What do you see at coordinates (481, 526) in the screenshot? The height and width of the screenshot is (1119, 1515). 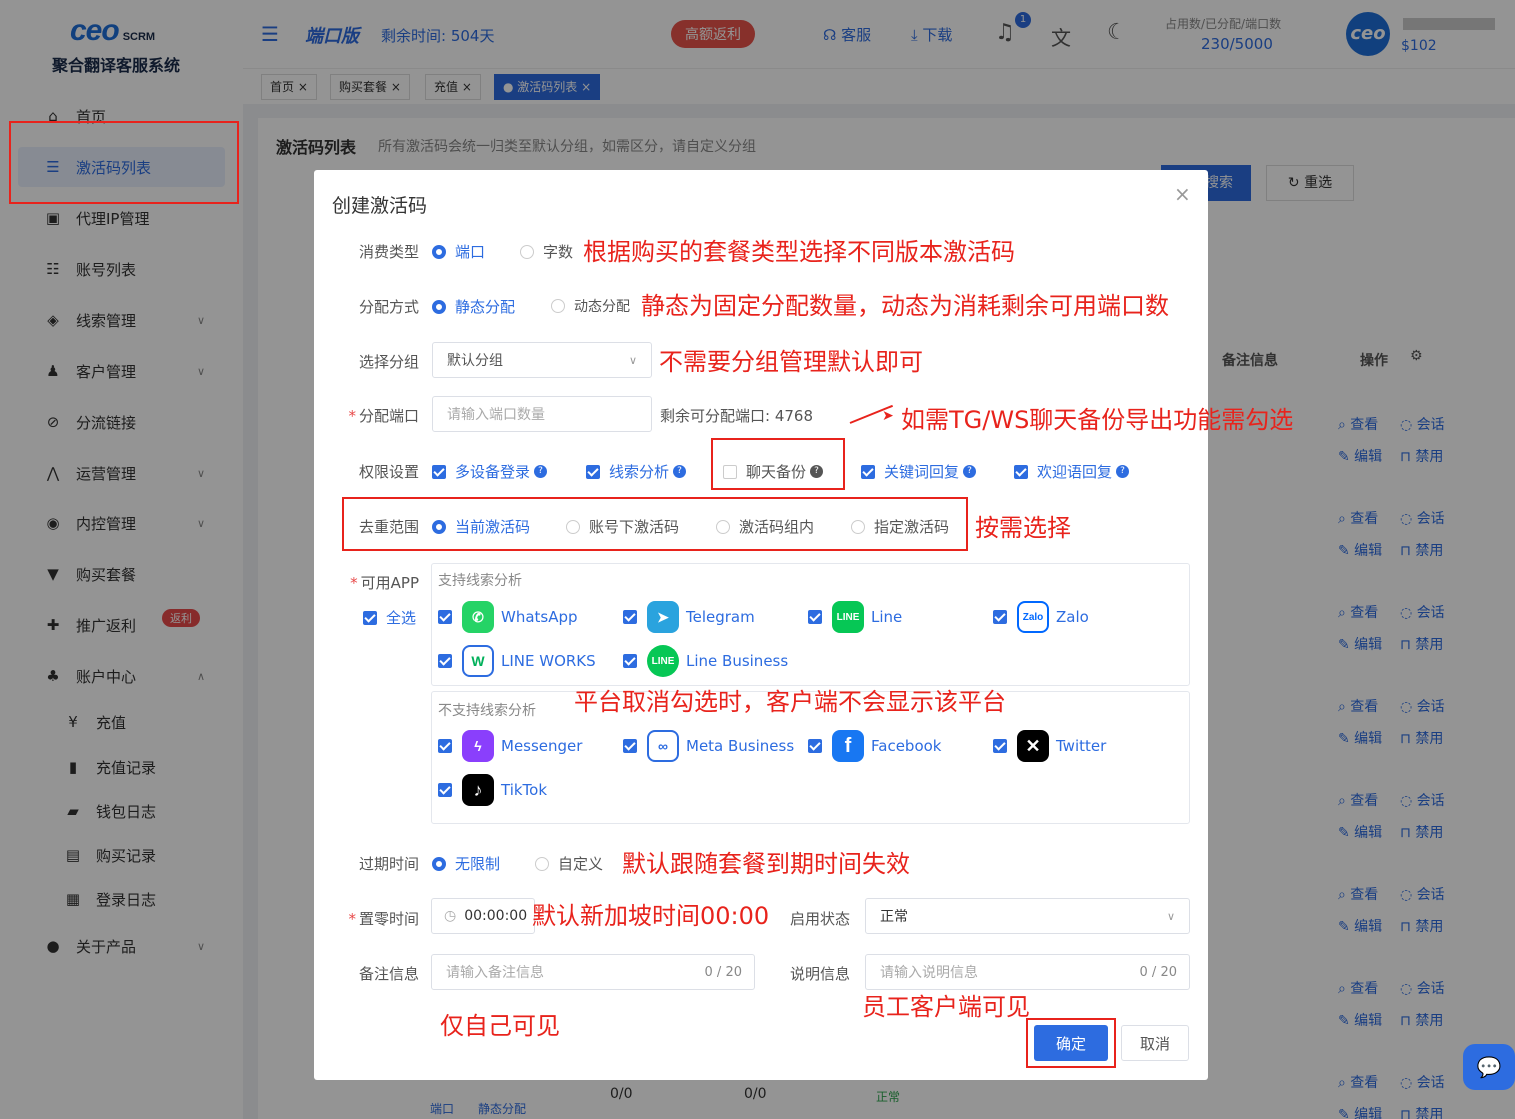 I see `radio-dedup-current: 当前激活码` at bounding box center [481, 526].